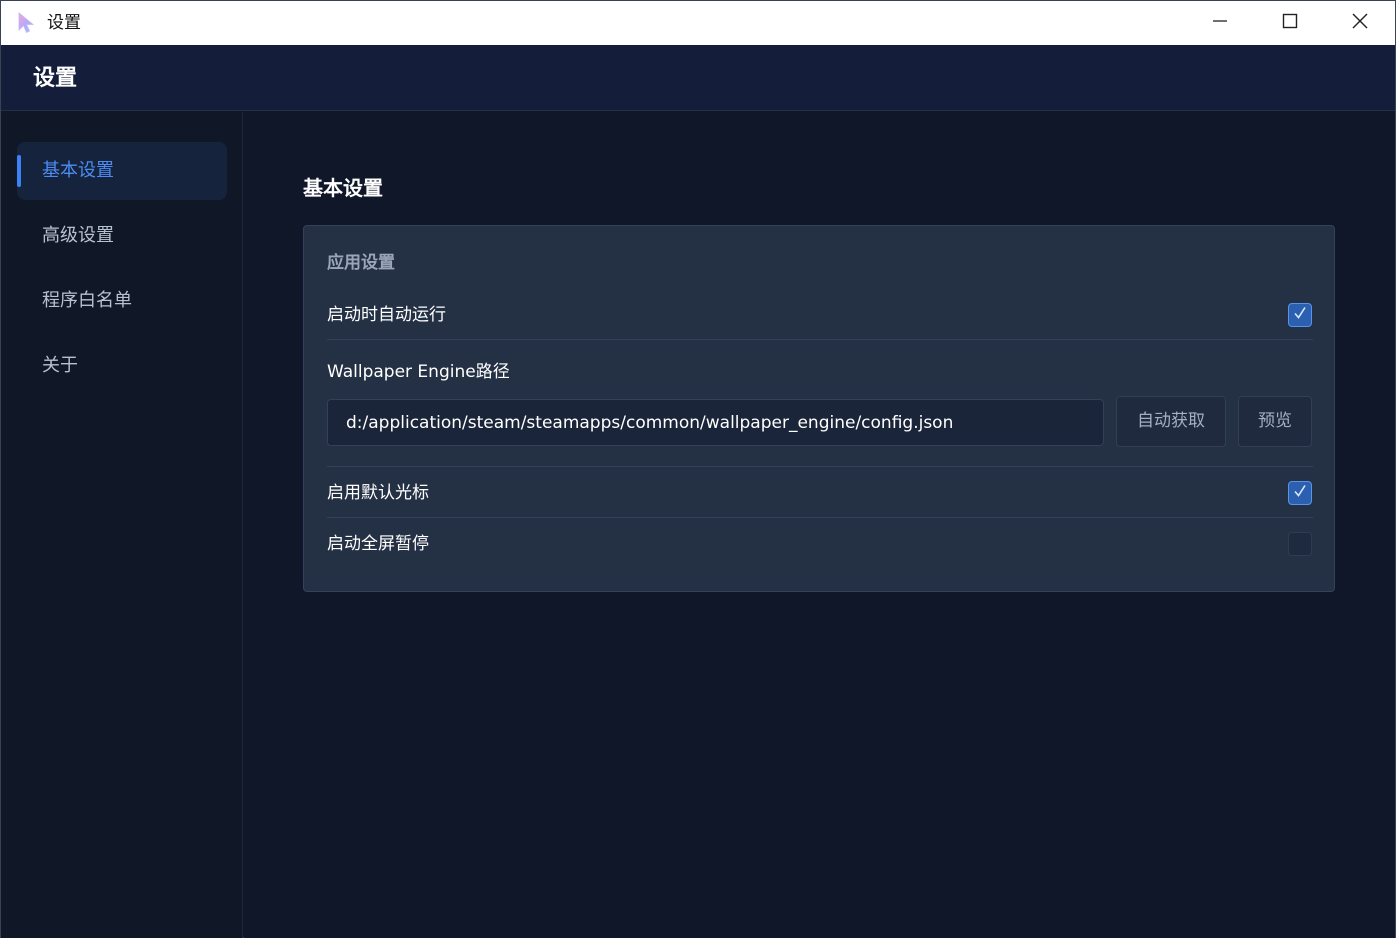 The image size is (1396, 938). What do you see at coordinates (1300, 544) in the screenshot?
I see `fullscreen-pause-checkbox` at bounding box center [1300, 544].